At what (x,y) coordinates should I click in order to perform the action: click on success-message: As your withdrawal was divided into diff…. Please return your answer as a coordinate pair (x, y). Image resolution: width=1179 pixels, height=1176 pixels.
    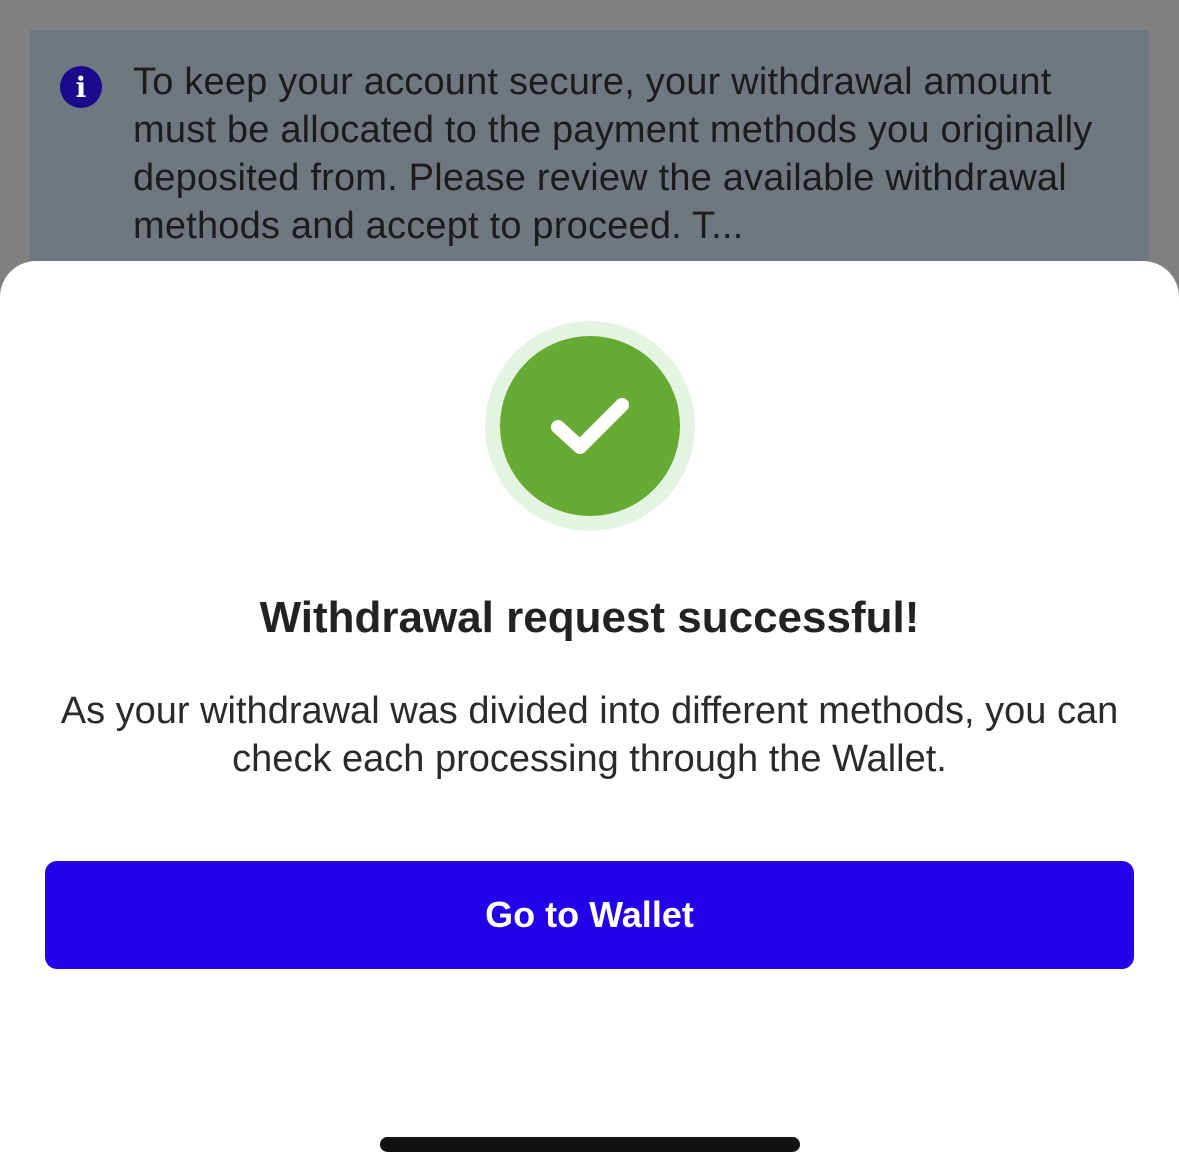
    Looking at the image, I should click on (589, 735).